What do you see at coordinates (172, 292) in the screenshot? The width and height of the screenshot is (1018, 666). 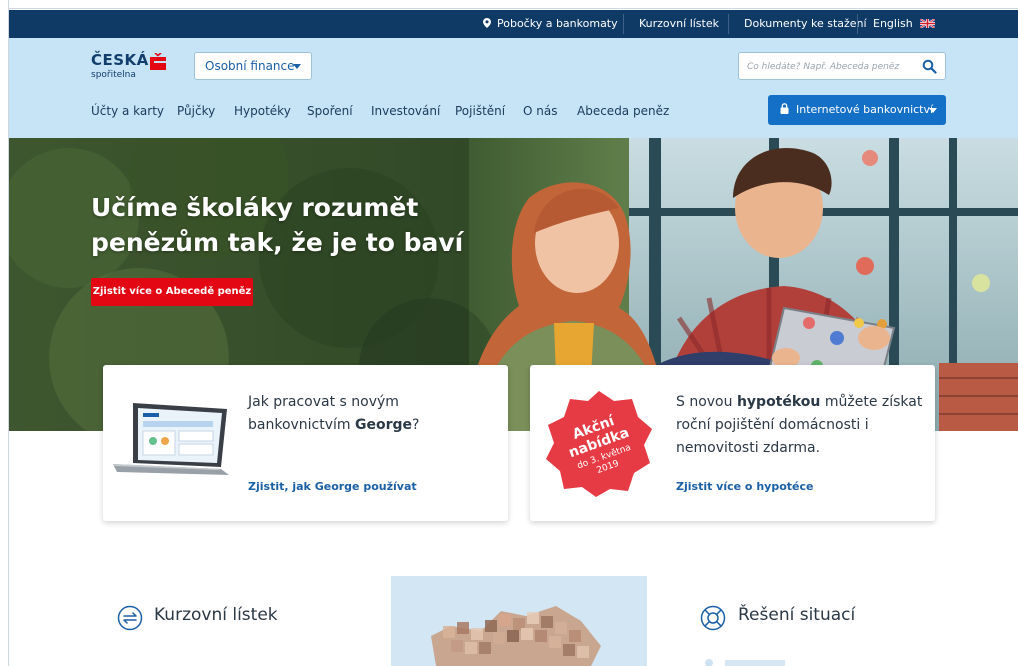 I see `hero-cta-button: Zjistit více o Abecedě peněz` at bounding box center [172, 292].